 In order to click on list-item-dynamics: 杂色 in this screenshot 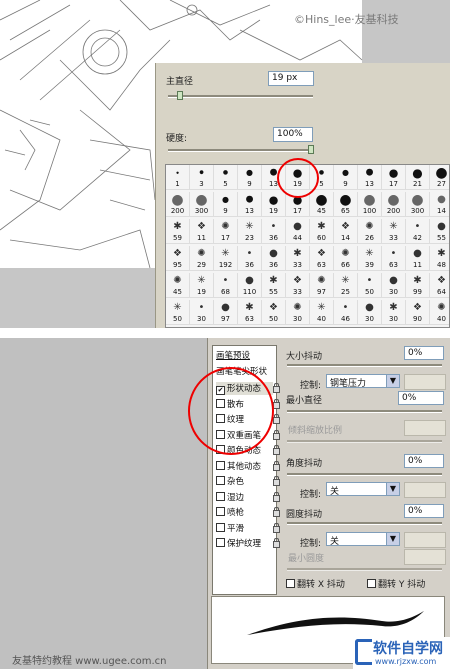, I will do `click(248, 481)`.